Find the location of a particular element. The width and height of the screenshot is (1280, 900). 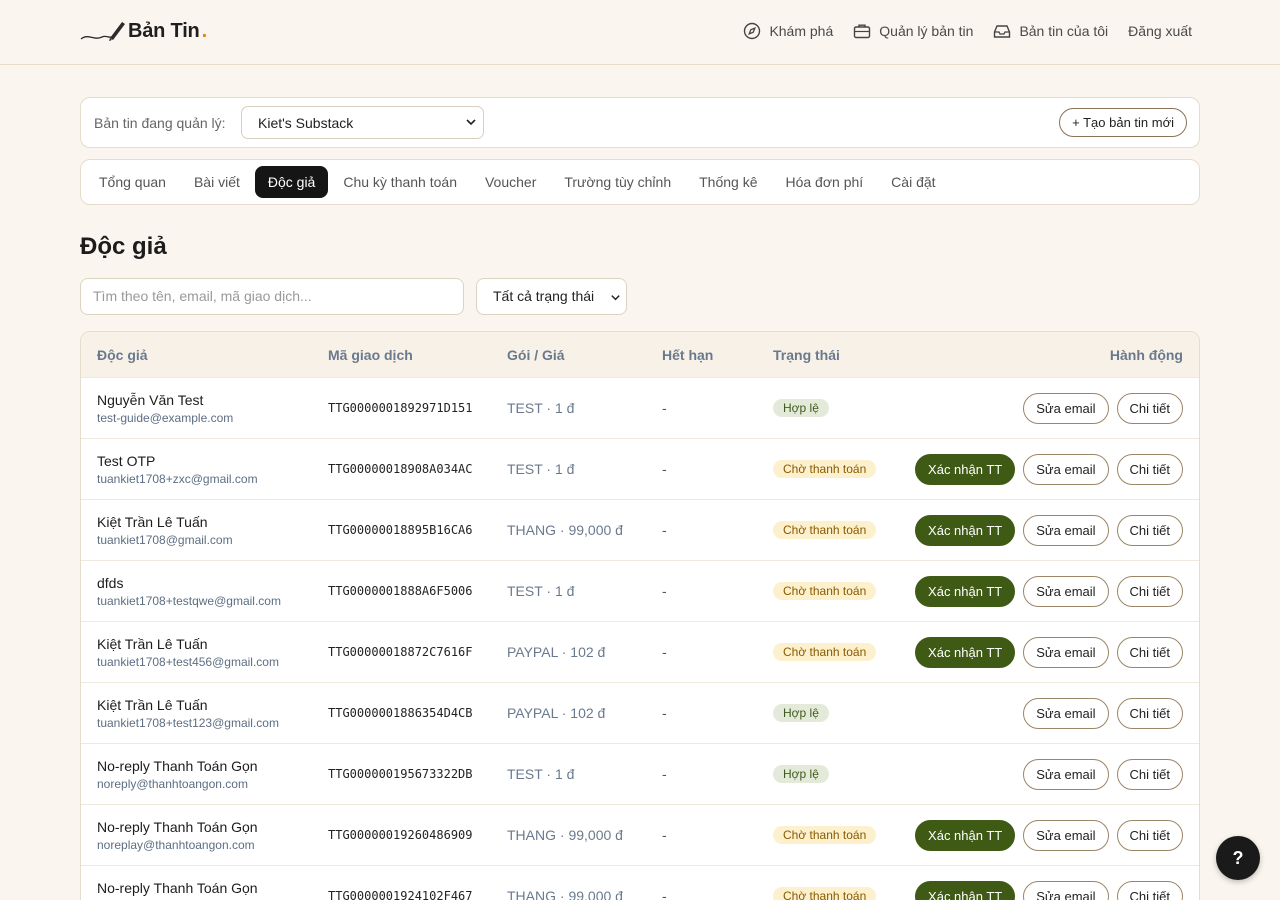

reader-email: tuankiet1708+zxc@gmail.com is located at coordinates (177, 479).